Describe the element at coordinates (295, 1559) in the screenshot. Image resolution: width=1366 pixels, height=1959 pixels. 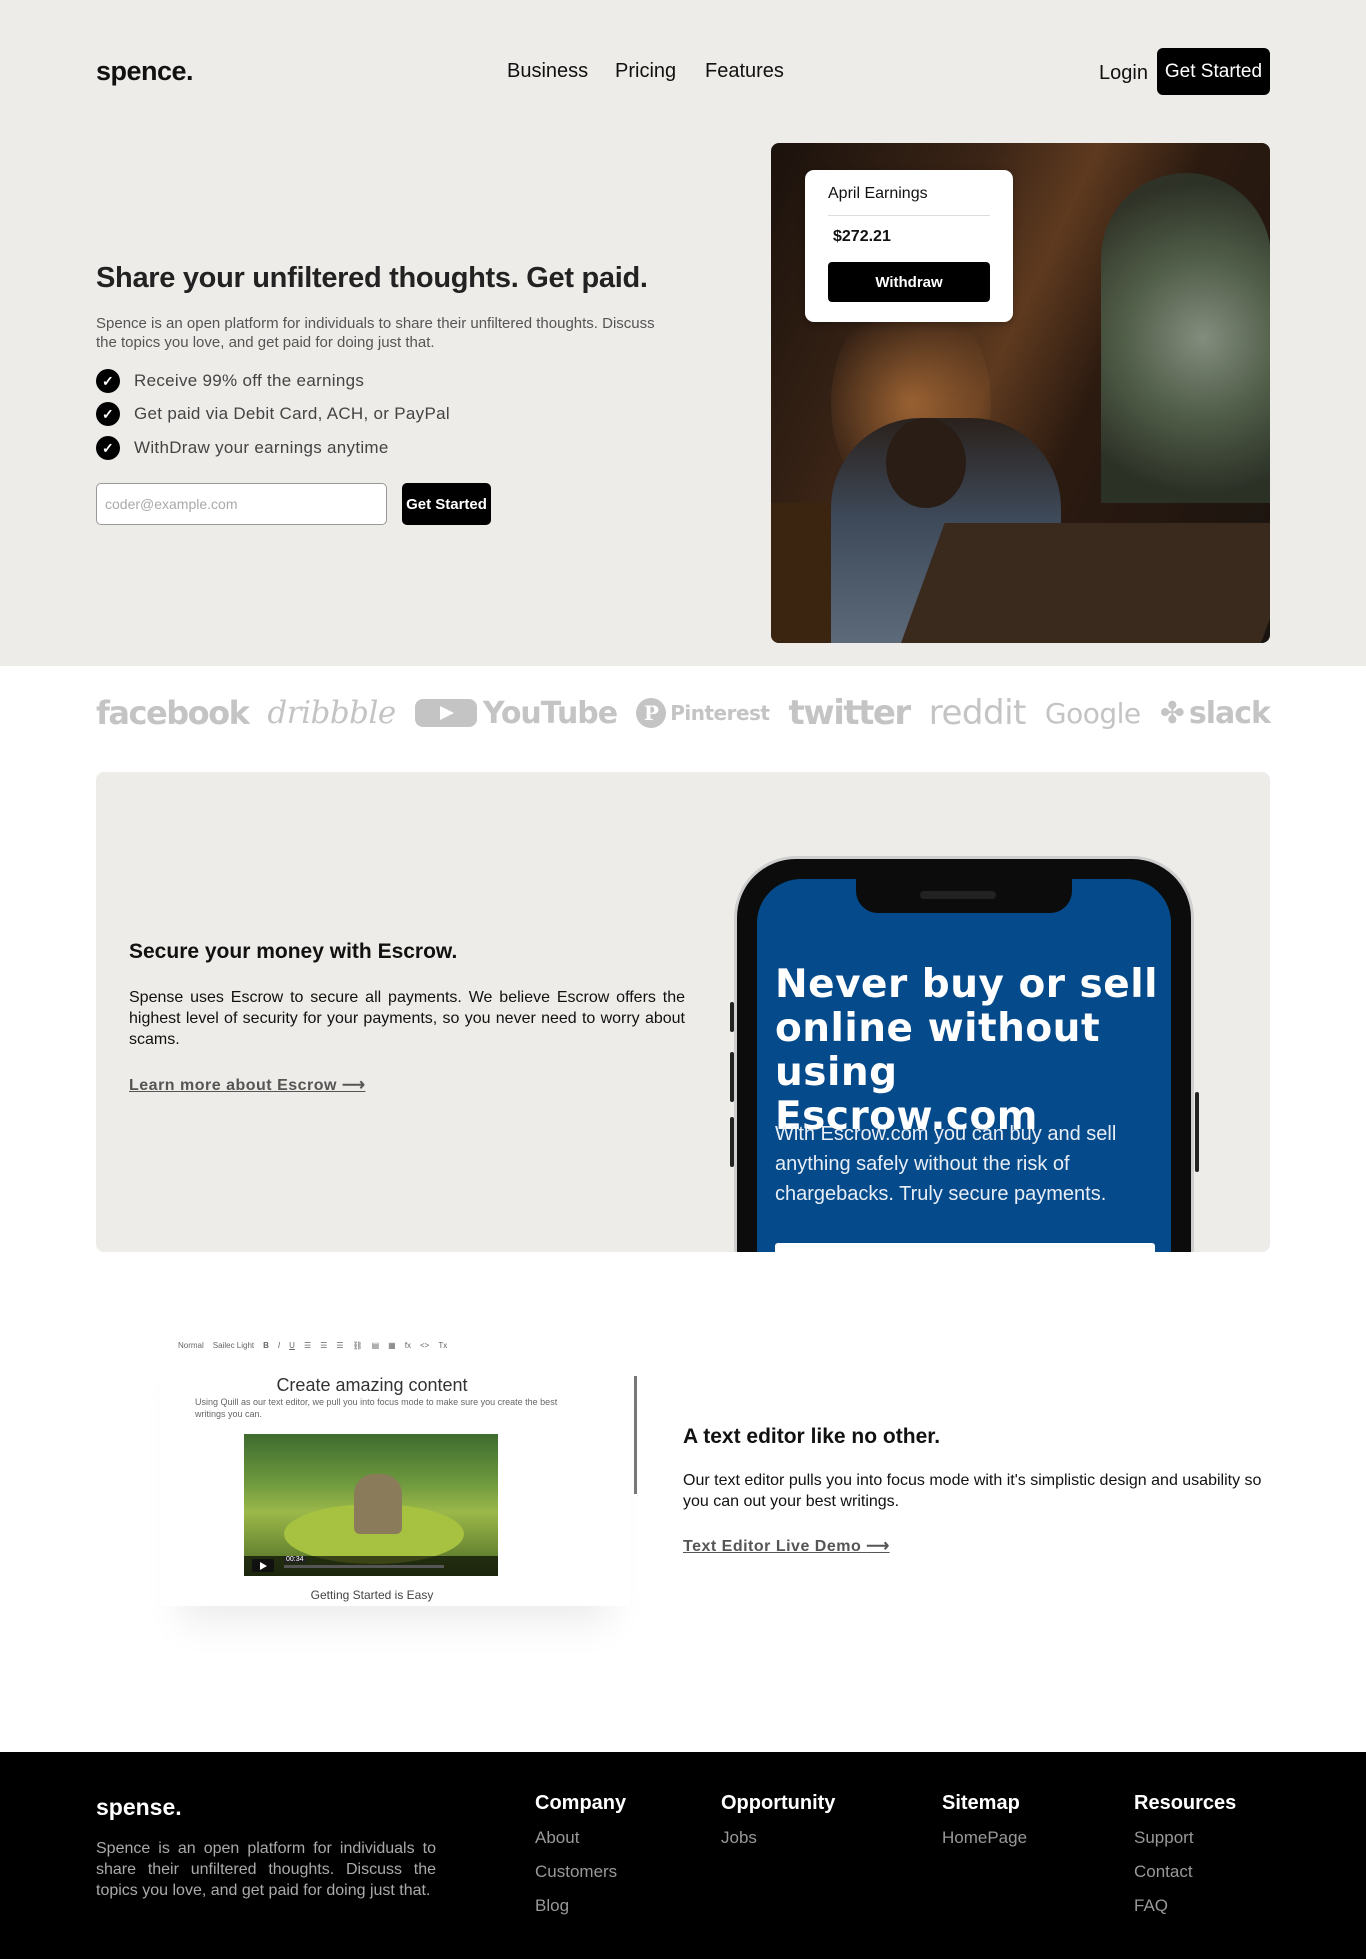
I see `video-time: 00:34` at that location.